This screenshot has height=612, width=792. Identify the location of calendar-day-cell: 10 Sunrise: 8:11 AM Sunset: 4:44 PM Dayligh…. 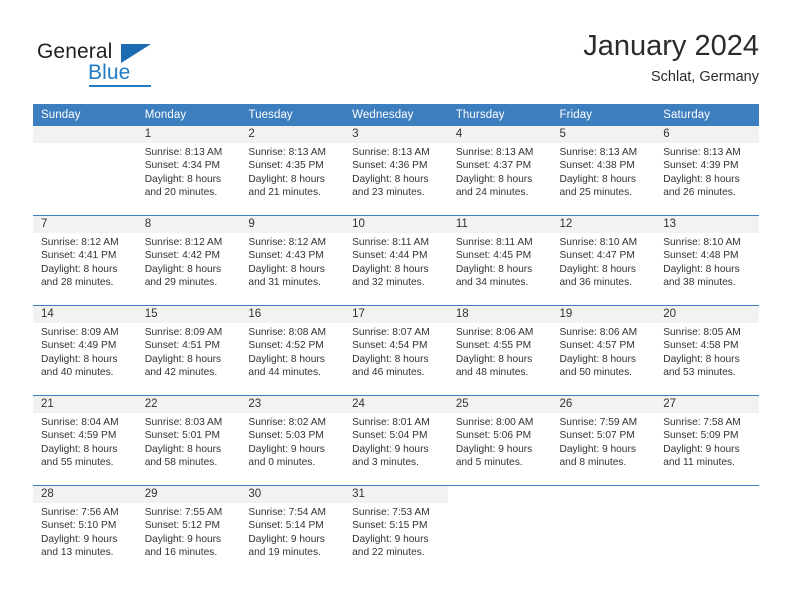
(396, 260).